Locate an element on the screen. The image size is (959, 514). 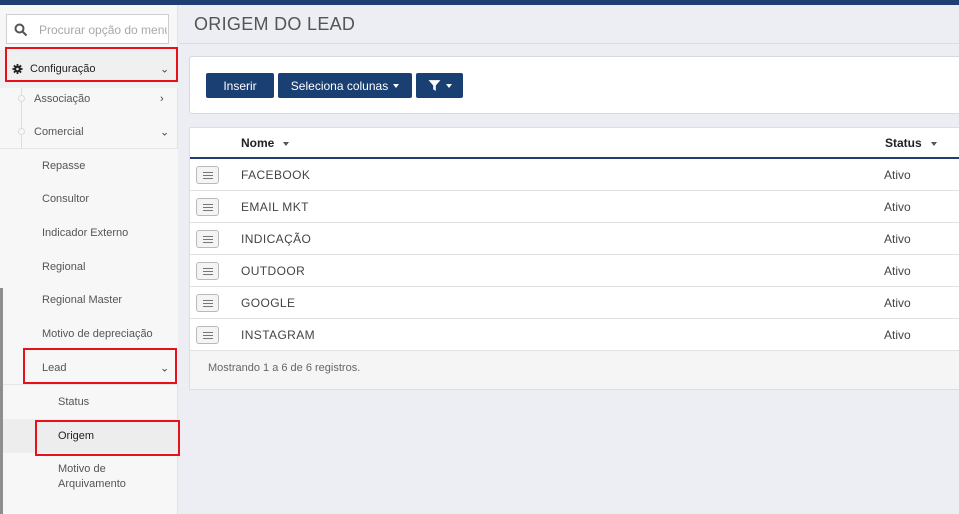
sidebar-item-label: Repasse is located at coordinates (64, 165).